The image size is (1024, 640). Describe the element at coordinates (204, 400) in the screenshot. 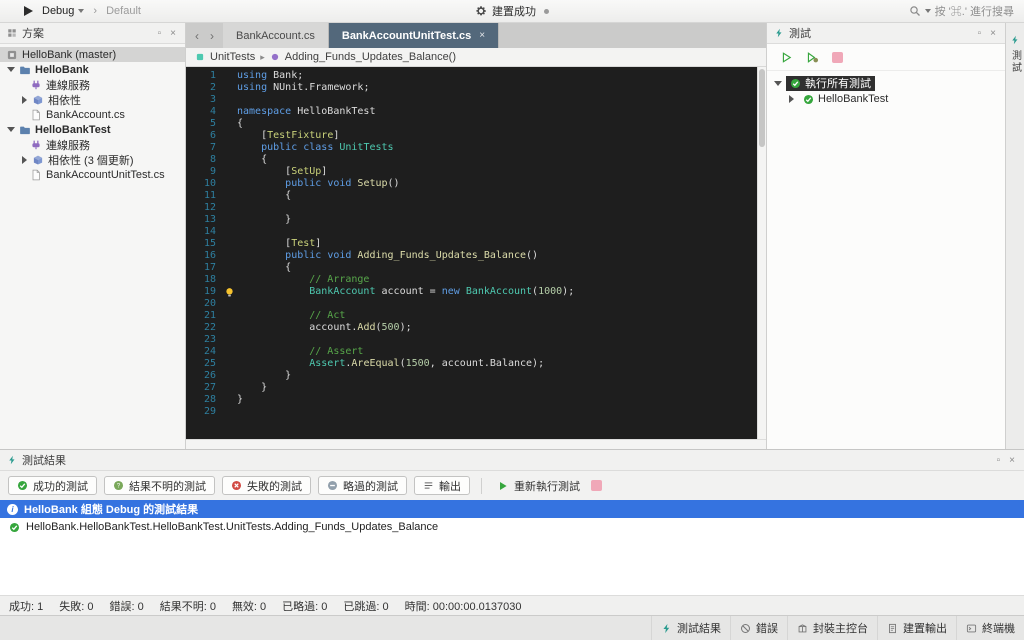

I see `line-number: 28` at that location.